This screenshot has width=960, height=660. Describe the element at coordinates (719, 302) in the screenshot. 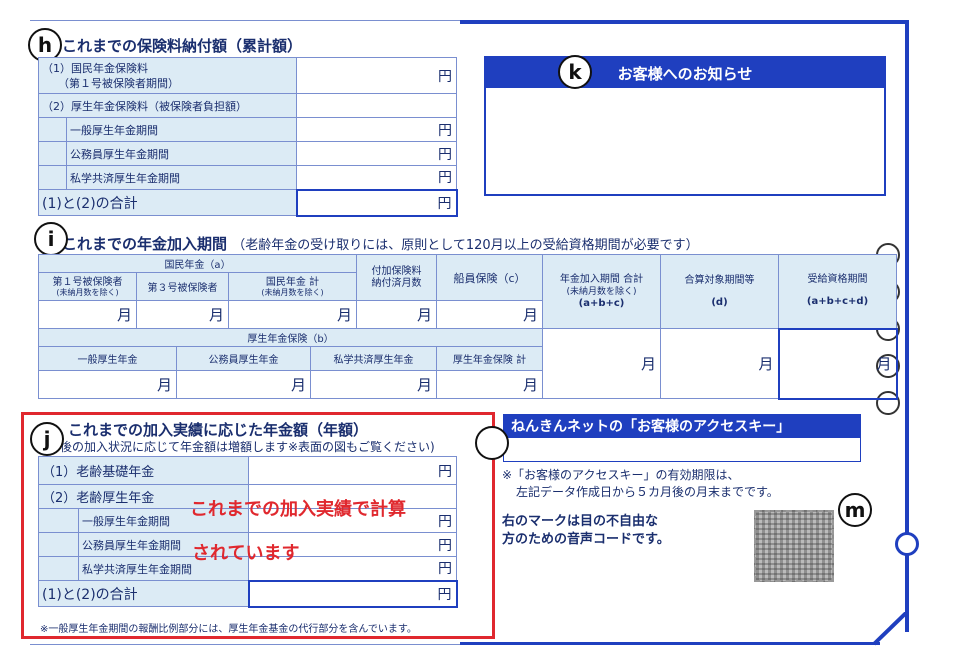

I see `taisho-formula: (d)` at that location.